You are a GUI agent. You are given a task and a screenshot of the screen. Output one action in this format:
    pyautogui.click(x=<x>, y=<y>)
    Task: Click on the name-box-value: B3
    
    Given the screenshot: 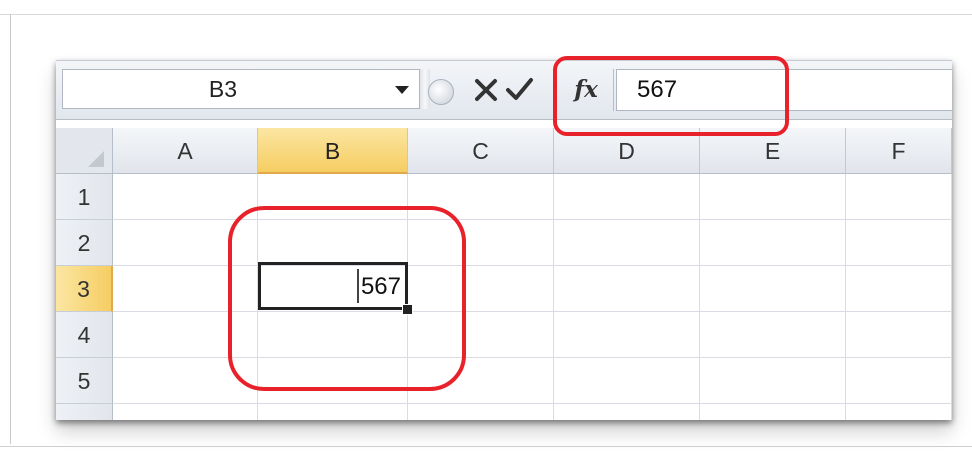 What is the action you would take?
    pyautogui.click(x=223, y=89)
    